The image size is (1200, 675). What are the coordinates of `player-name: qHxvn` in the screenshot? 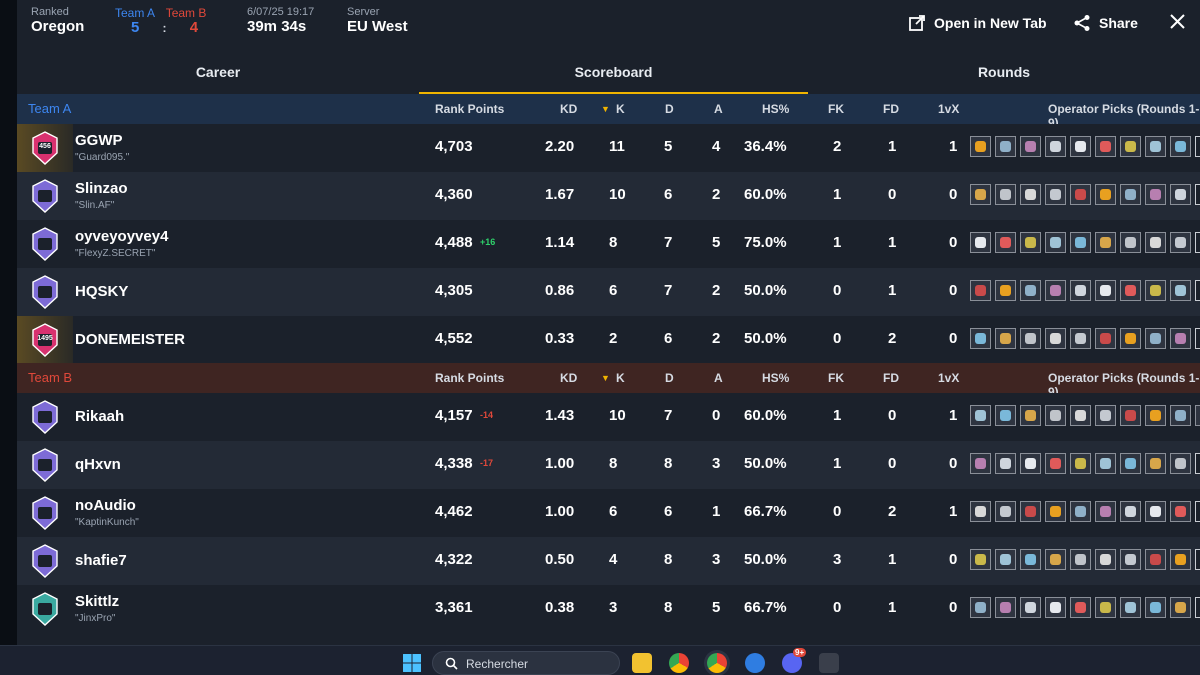 It's located at (98, 464).